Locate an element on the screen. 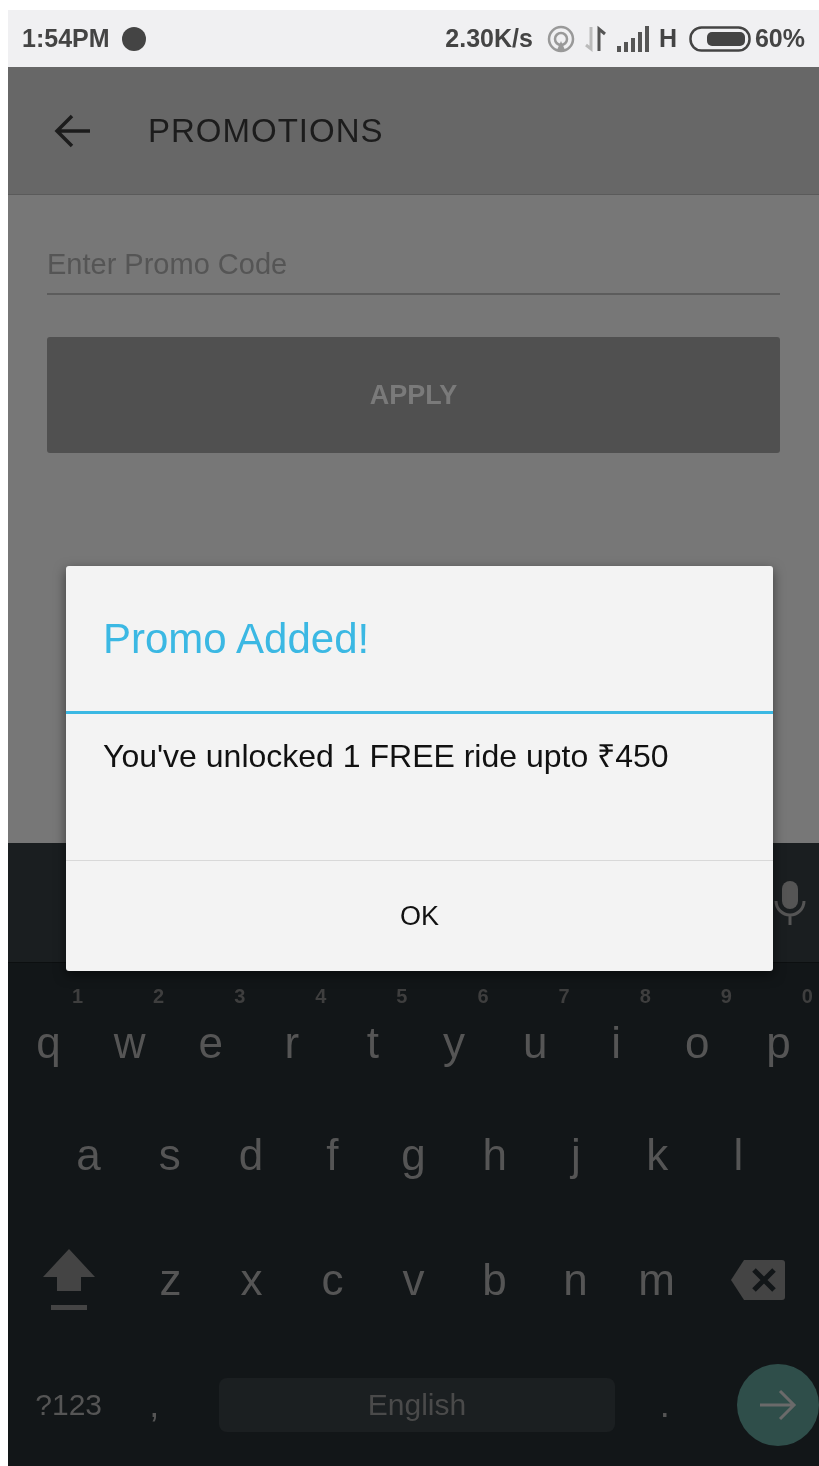  status-time: 1:54PM is located at coordinates (66, 38).